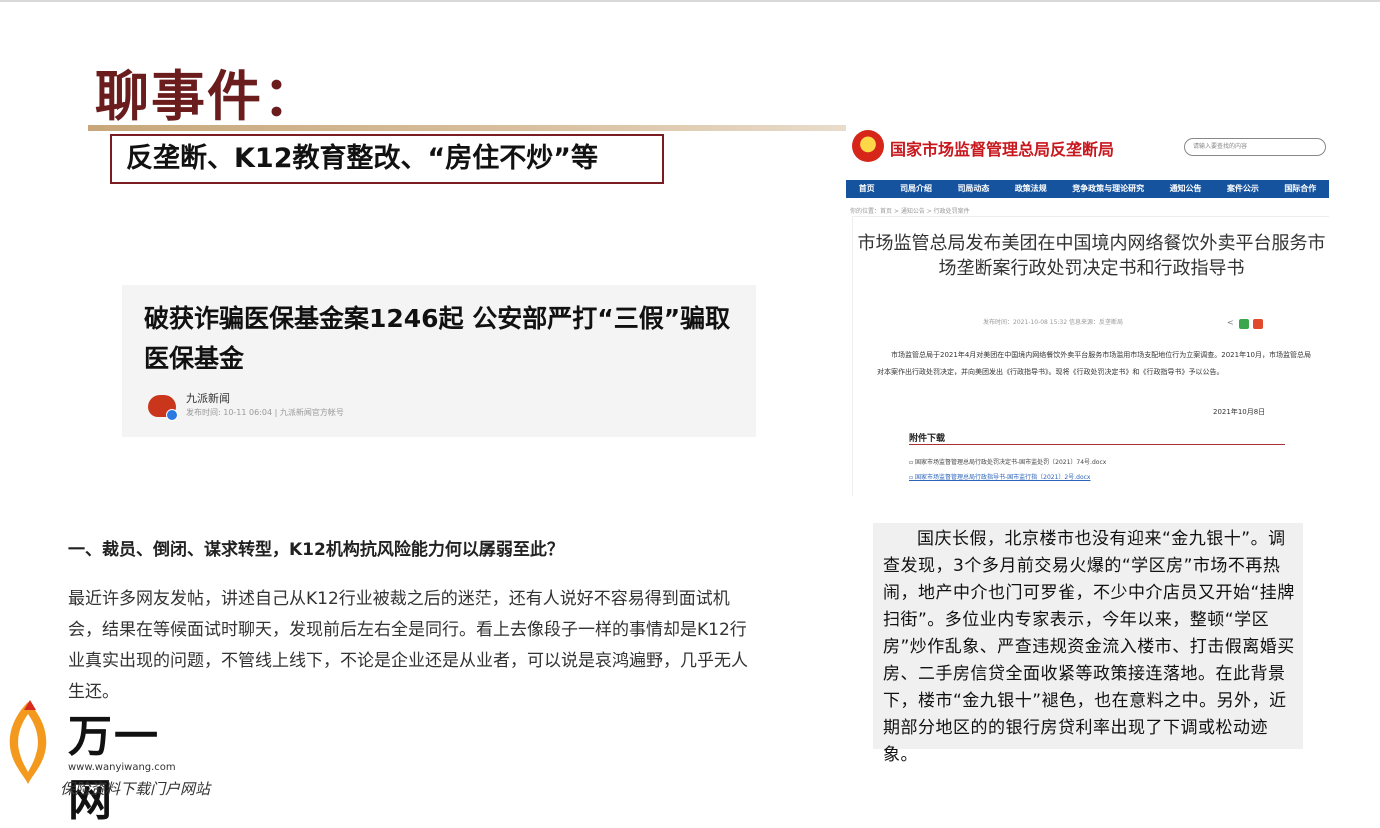  What do you see at coordinates (927, 439) in the screenshot?
I see `attachments-heading: 附件下载` at bounding box center [927, 439].